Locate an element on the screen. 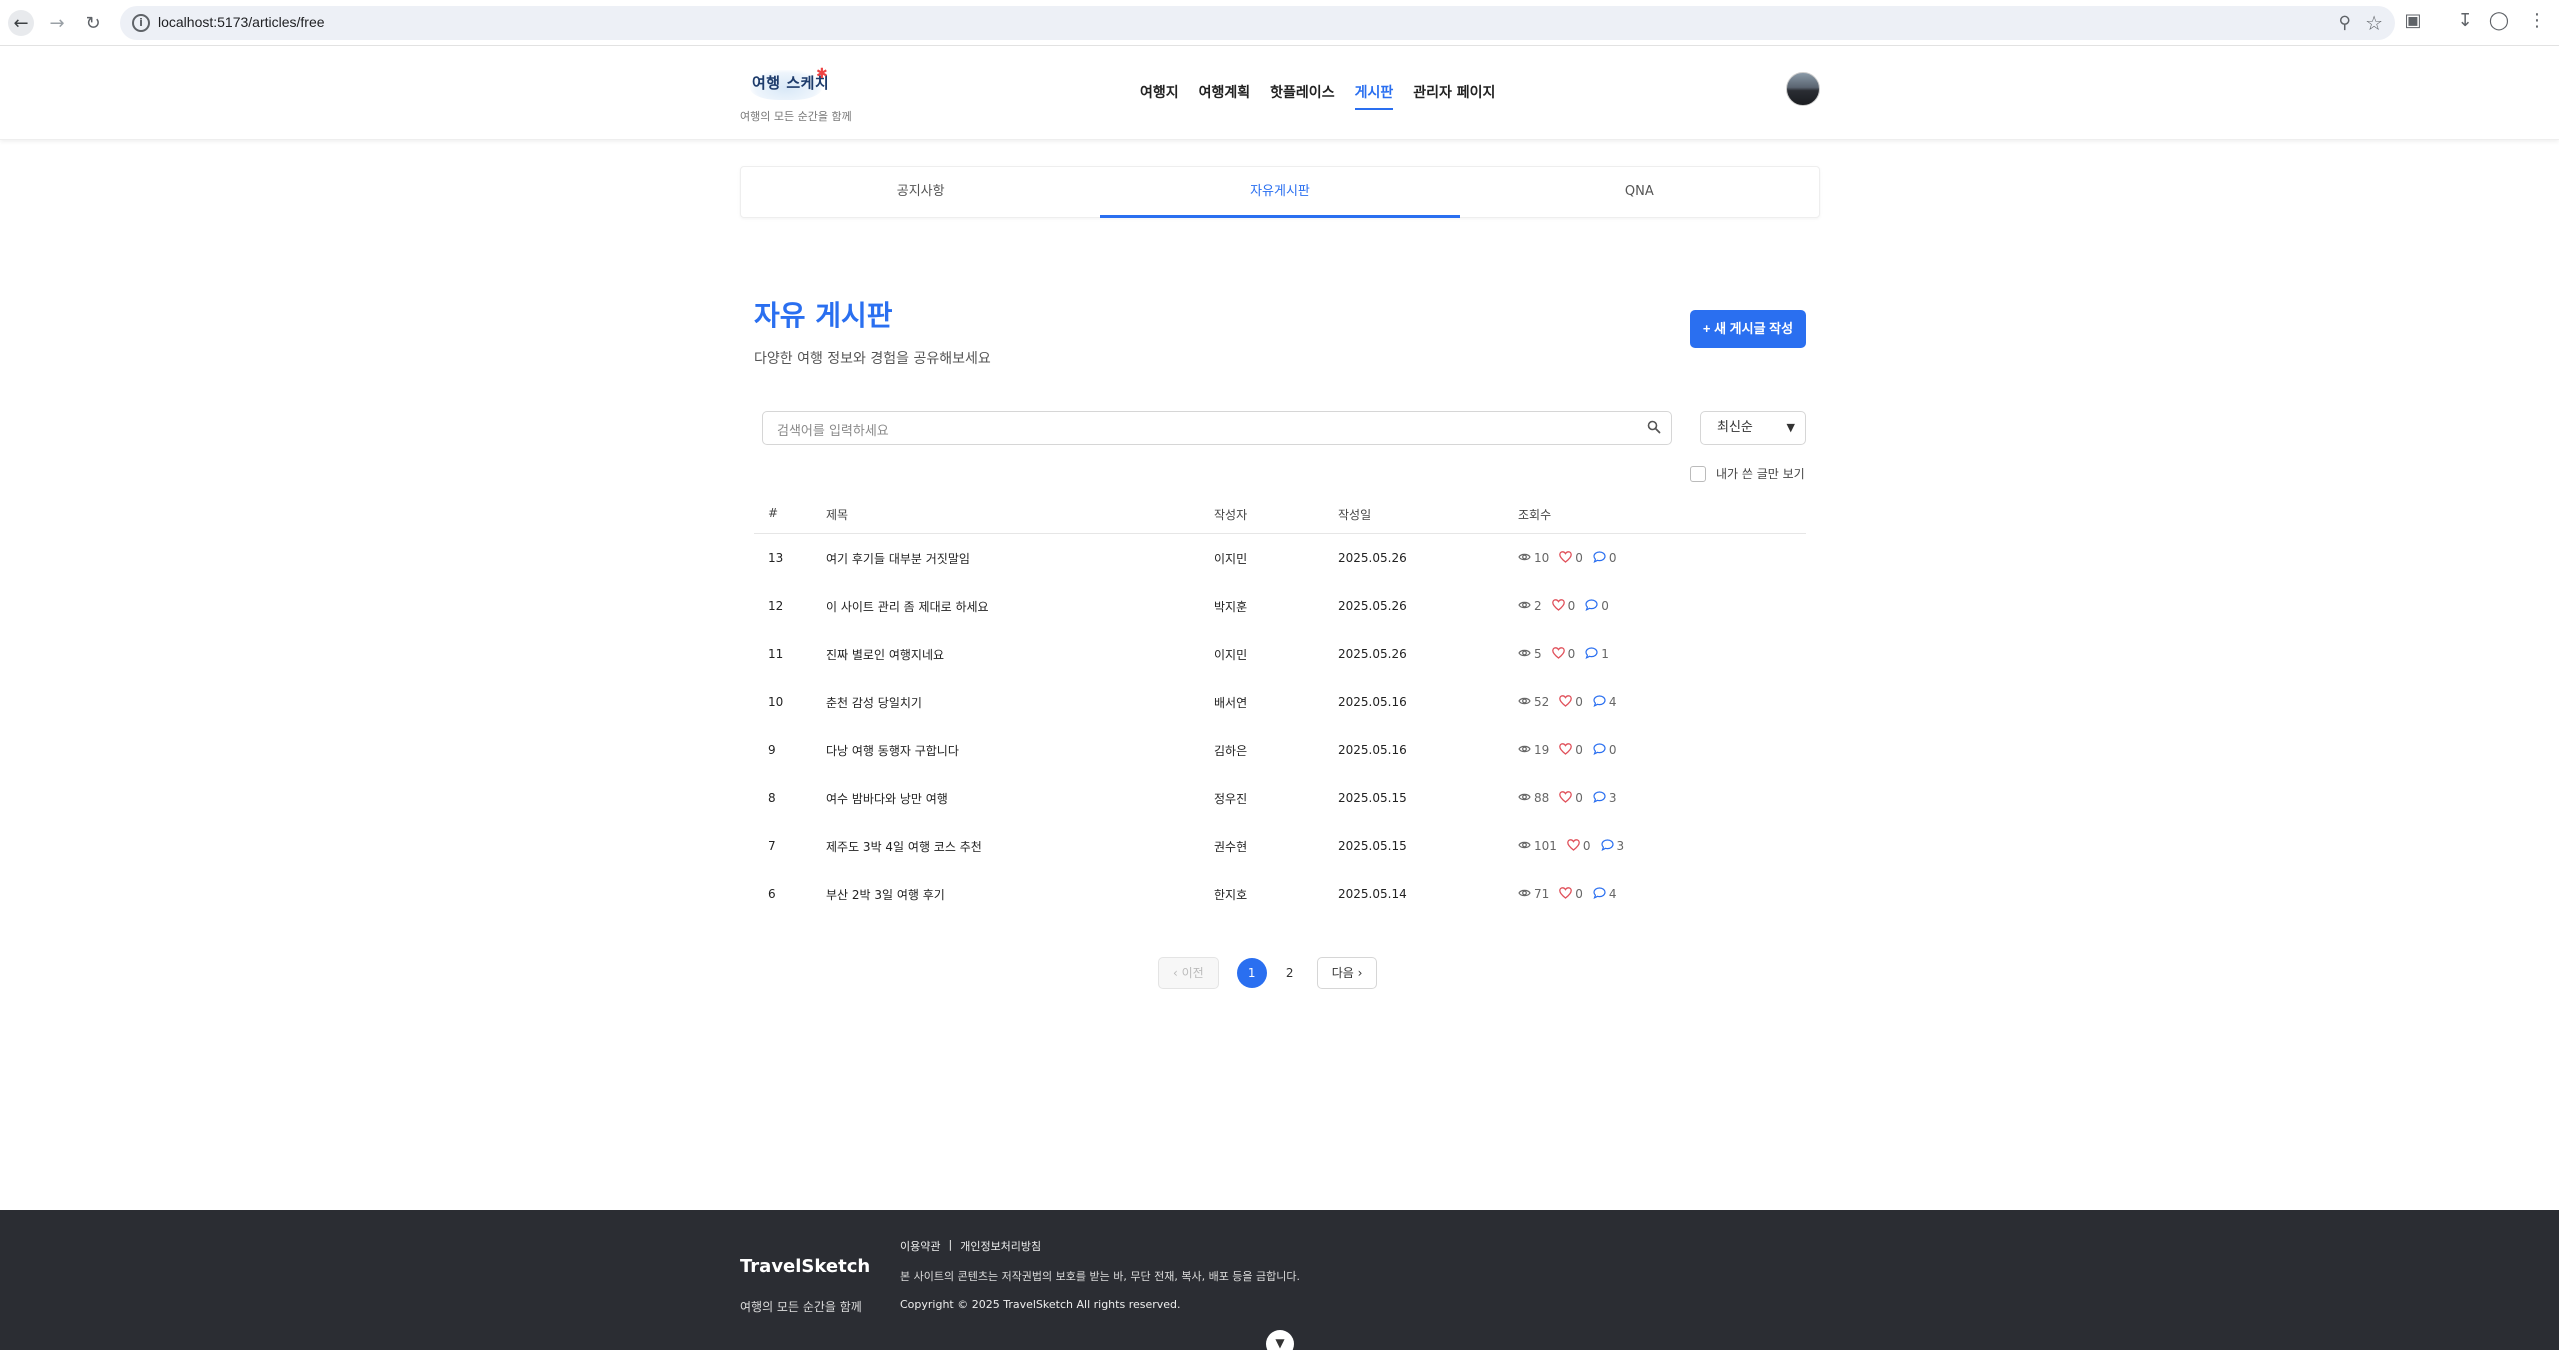 Image resolution: width=2559 pixels, height=1350 pixels. row-num: 13 is located at coordinates (776, 558).